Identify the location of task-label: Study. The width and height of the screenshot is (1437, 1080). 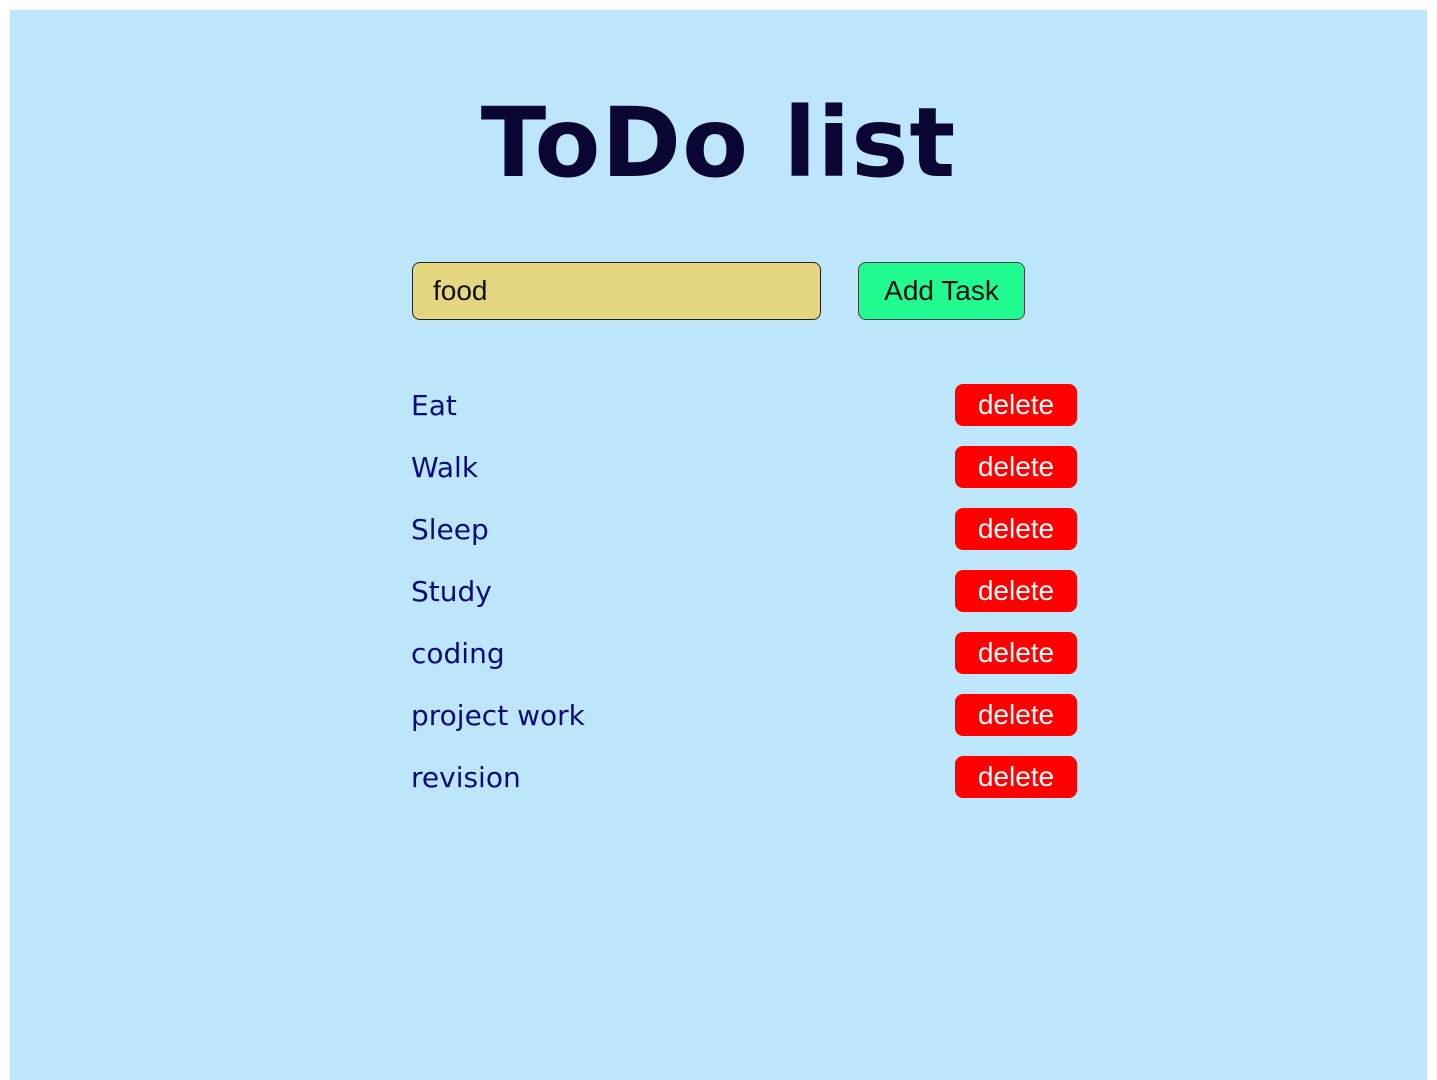
(451, 591).